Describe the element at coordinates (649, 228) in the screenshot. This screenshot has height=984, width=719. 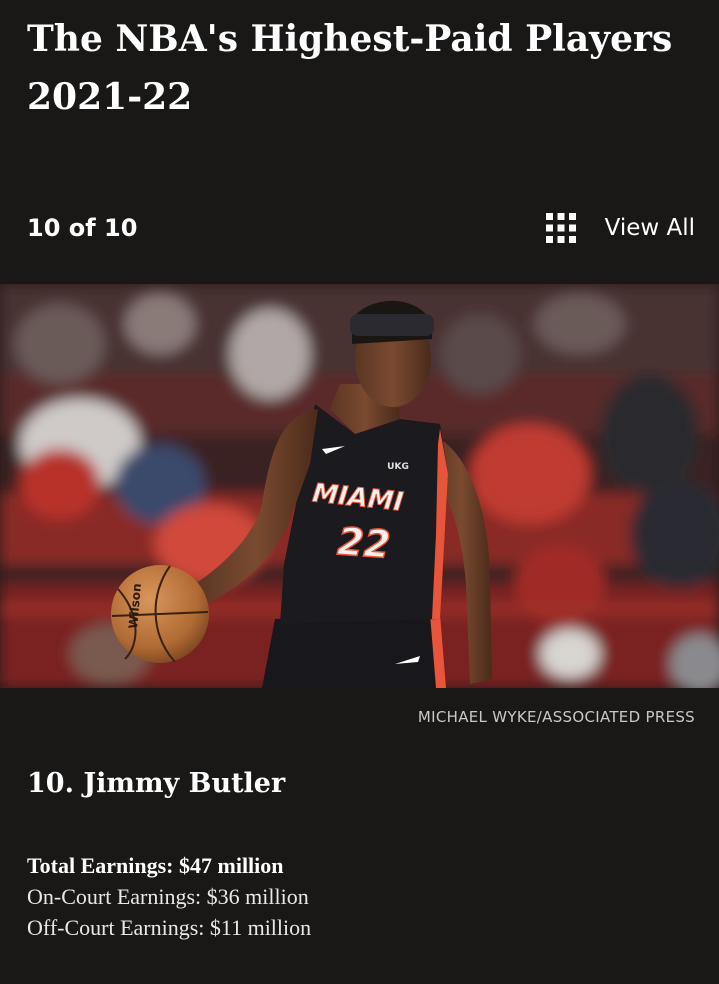
I see `view-all-label: View All` at that location.